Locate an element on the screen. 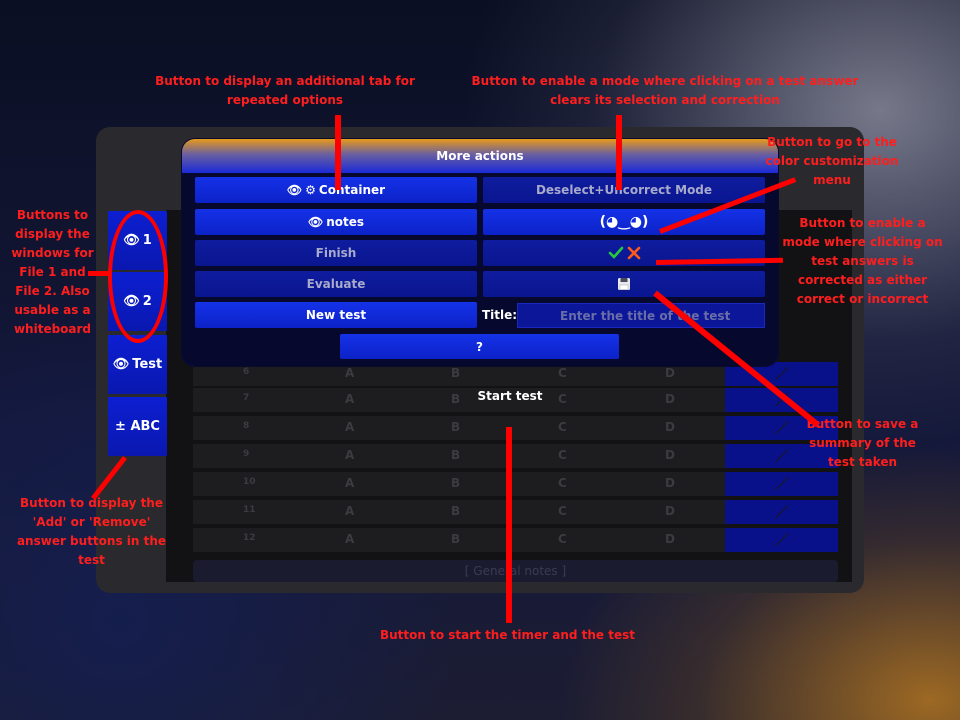 Image resolution: width=960 pixels, height=720 pixels. finish-label: Finish is located at coordinates (336, 253).